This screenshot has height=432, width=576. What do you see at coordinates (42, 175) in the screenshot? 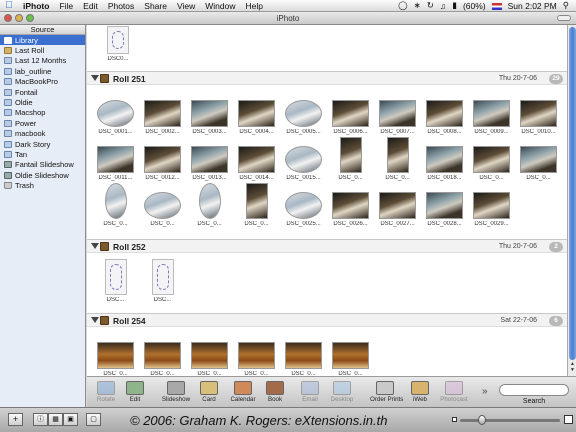
I see `source-item: Oldie Slideshow` at bounding box center [42, 175].